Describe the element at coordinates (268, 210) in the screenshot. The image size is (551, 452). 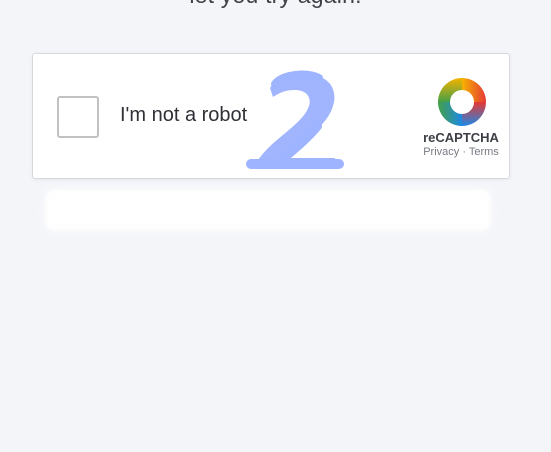
I see `obscured-strip` at that location.